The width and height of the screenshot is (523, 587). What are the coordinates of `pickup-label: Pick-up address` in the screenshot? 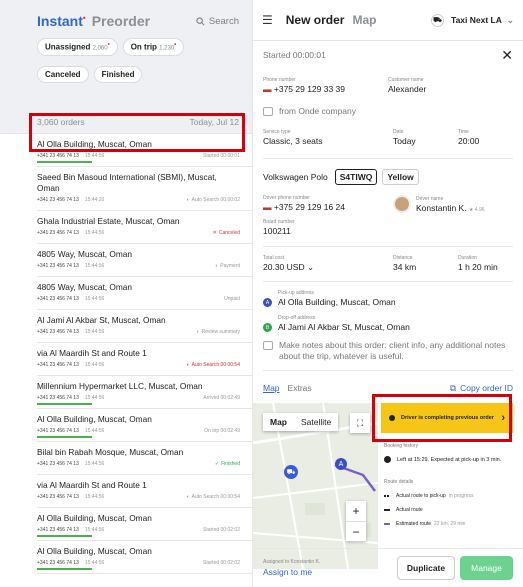 It's located at (296, 293).